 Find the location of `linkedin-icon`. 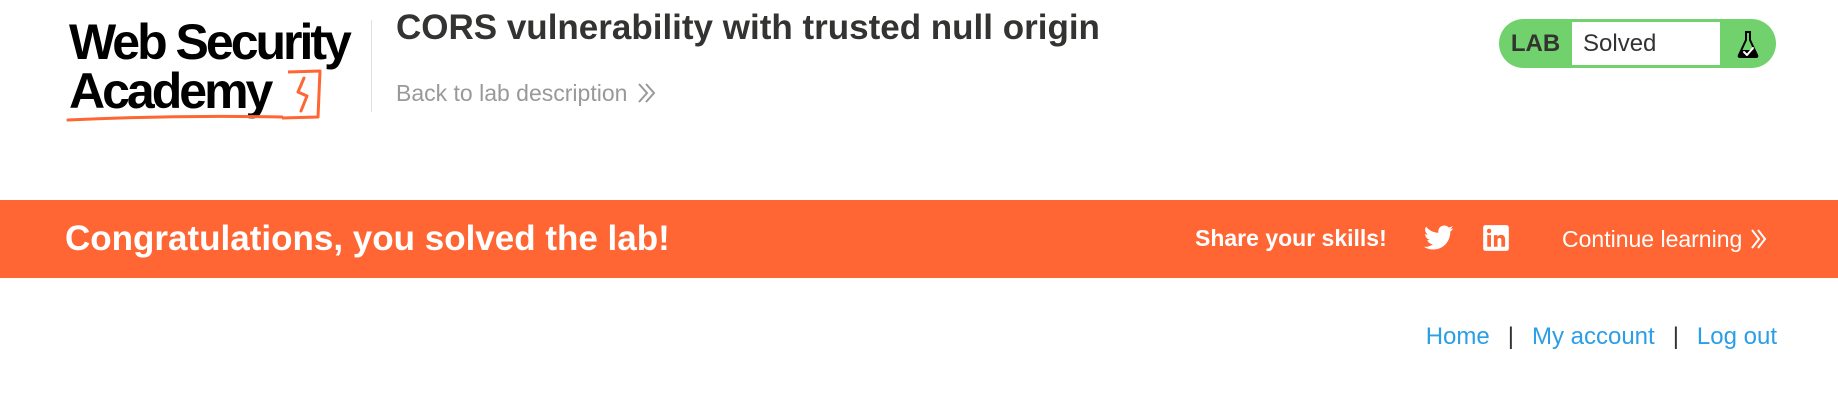

linkedin-icon is located at coordinates (1496, 238).